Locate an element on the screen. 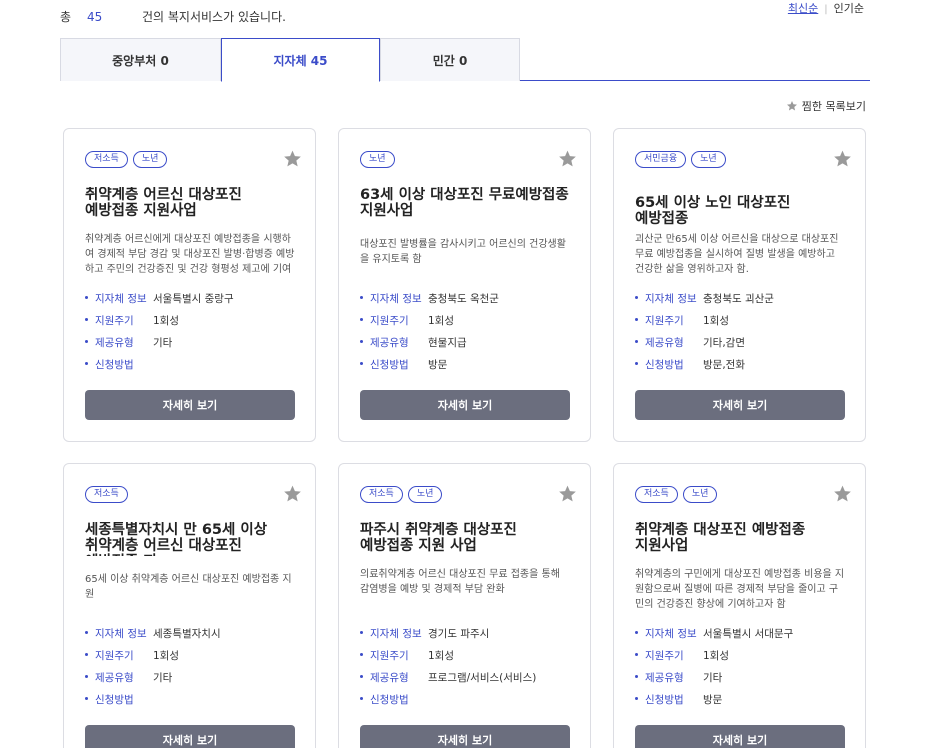 The width and height of the screenshot is (926, 748). category-tabs: 중앙부처 0 지자체 45 민간 0 is located at coordinates (465, 60).